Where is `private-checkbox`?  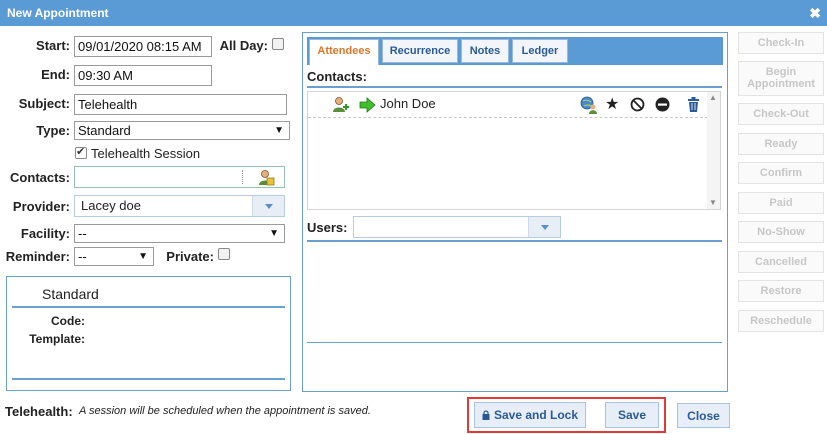
private-checkbox is located at coordinates (224, 254).